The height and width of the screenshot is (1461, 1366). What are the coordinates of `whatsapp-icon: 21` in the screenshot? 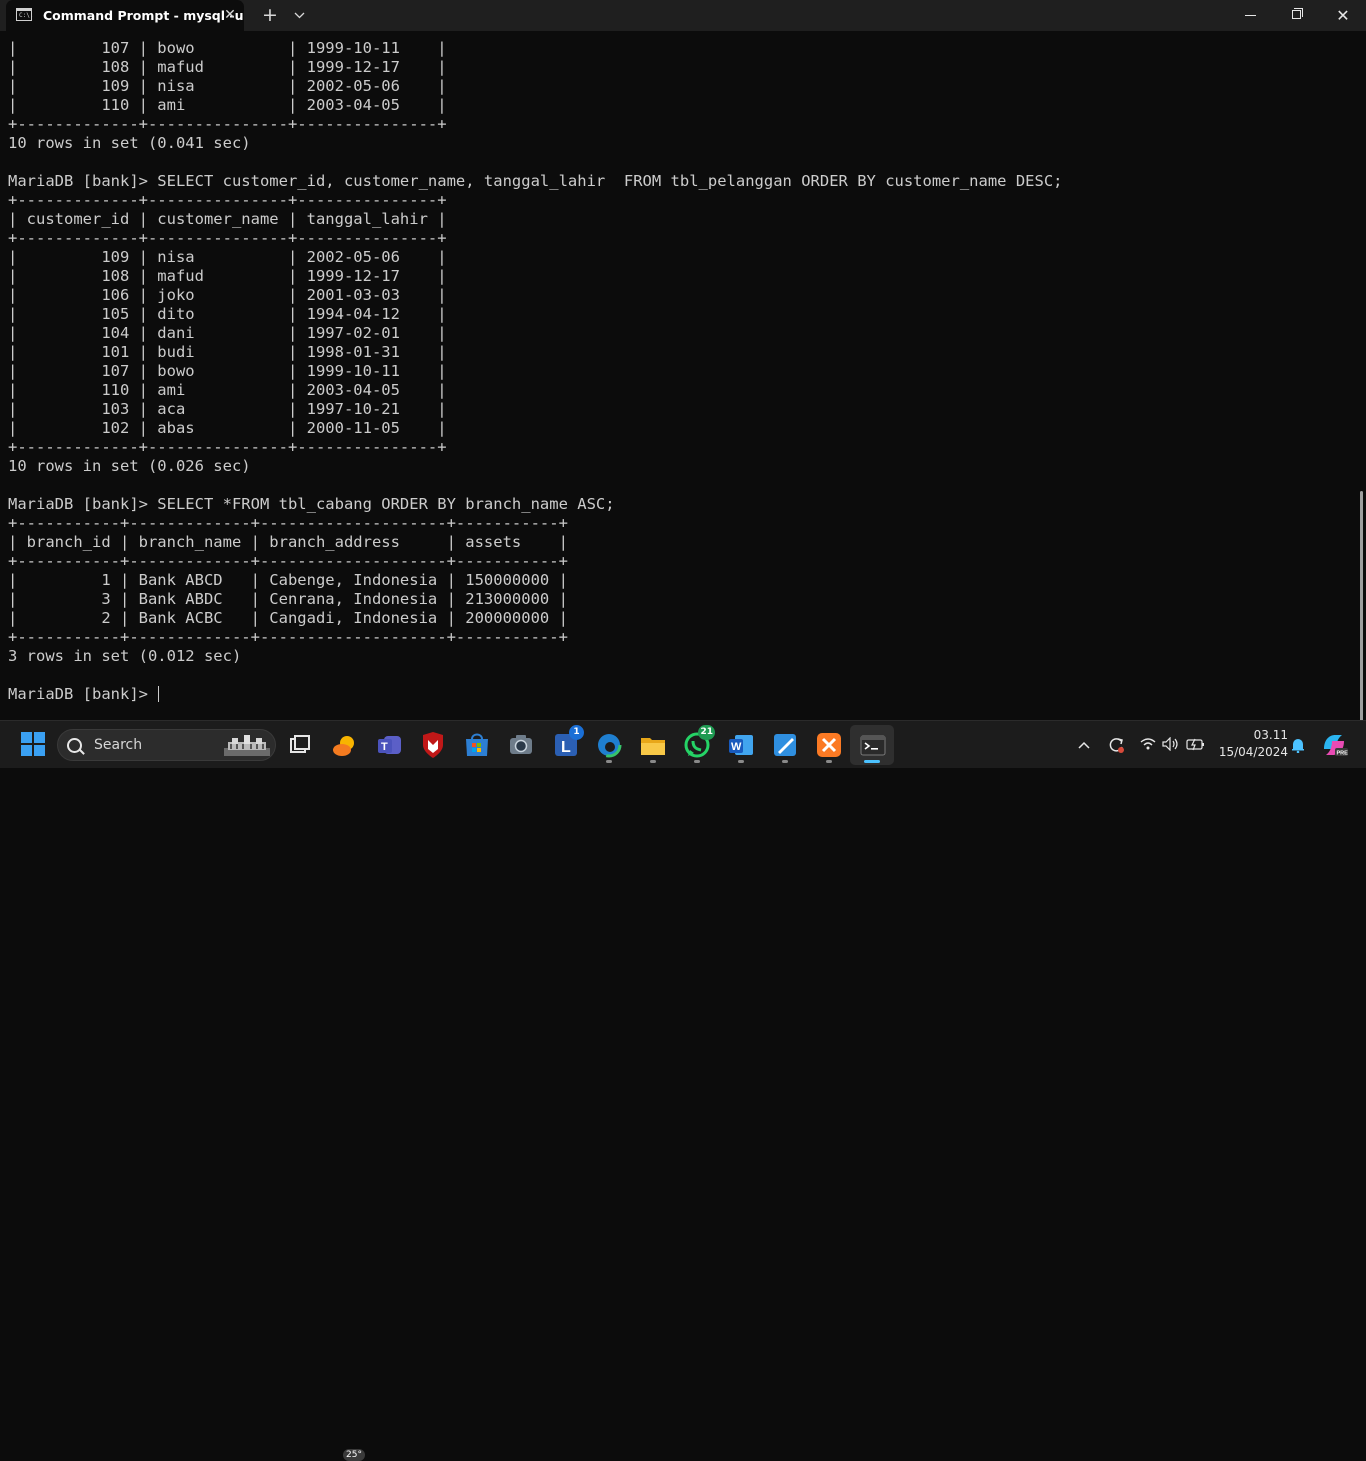 It's located at (698, 743).